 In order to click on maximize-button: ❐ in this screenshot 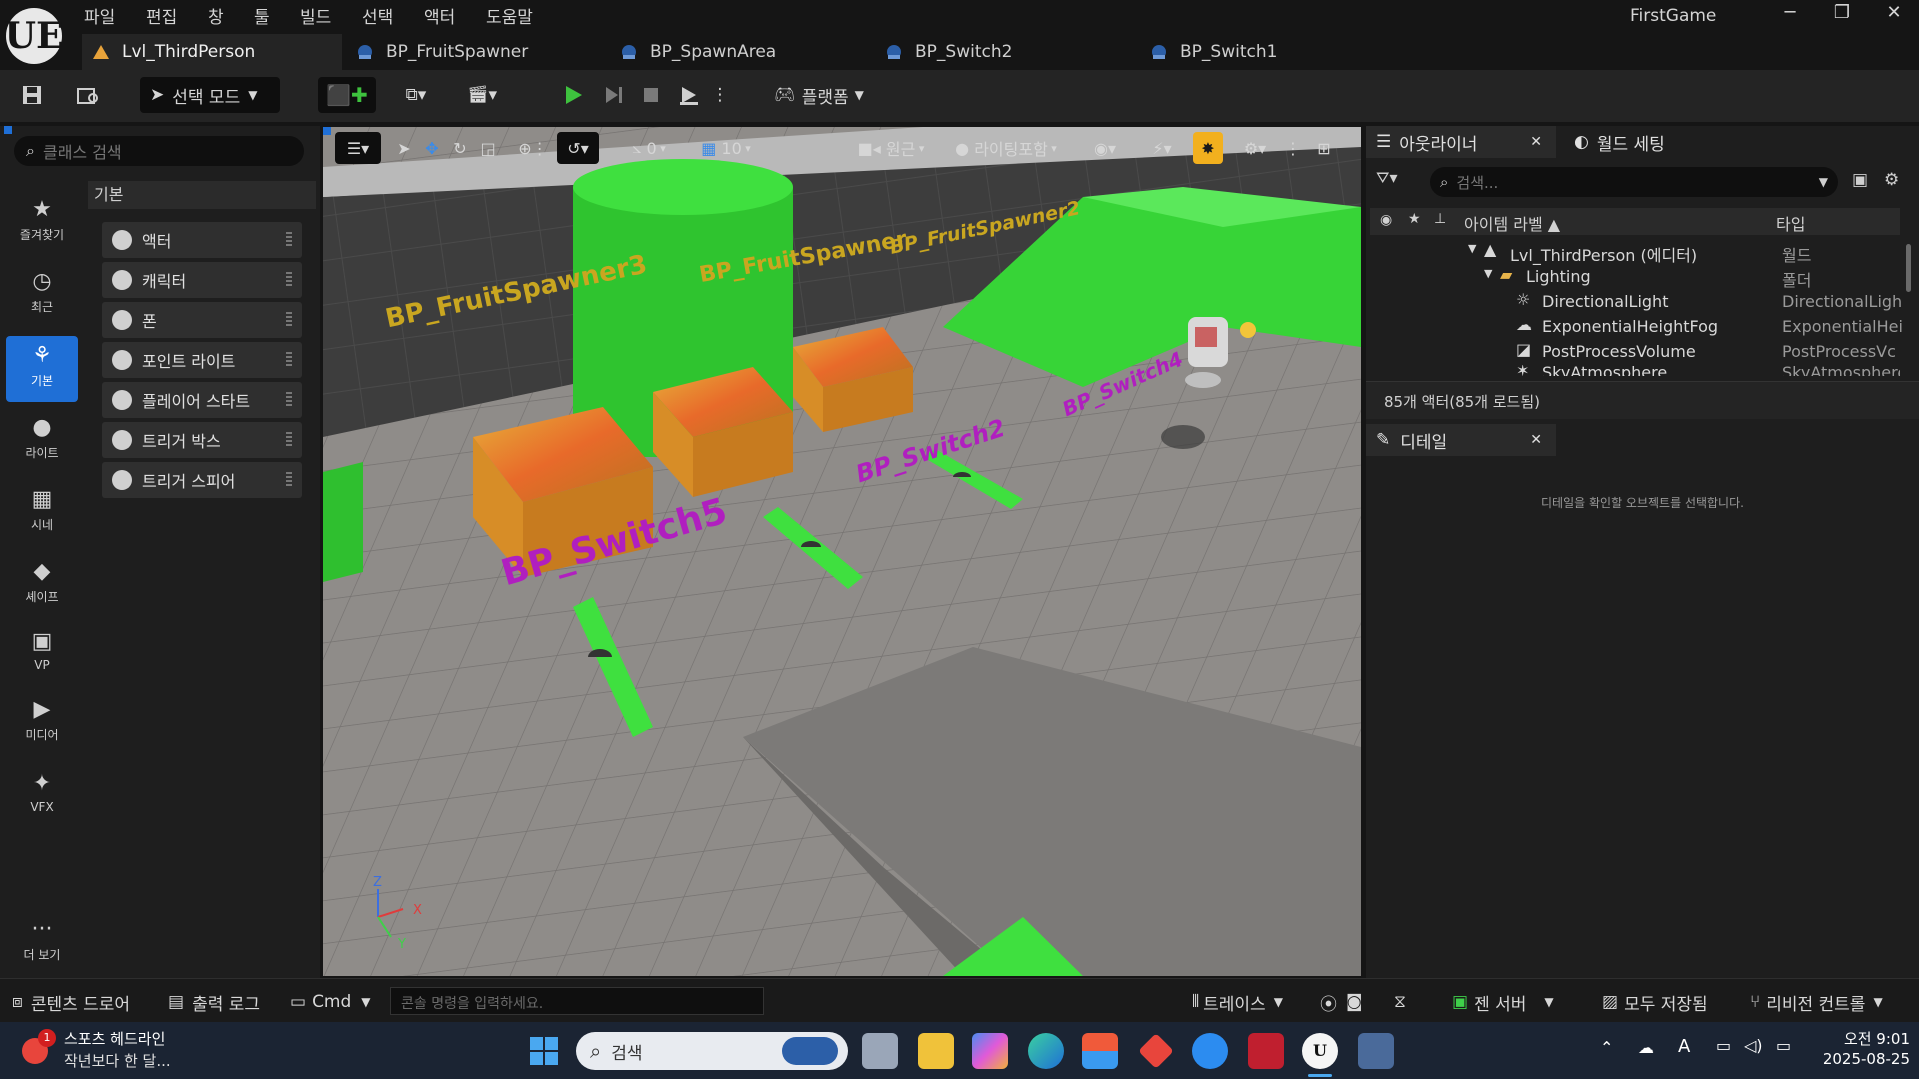, I will do `click(1842, 15)`.